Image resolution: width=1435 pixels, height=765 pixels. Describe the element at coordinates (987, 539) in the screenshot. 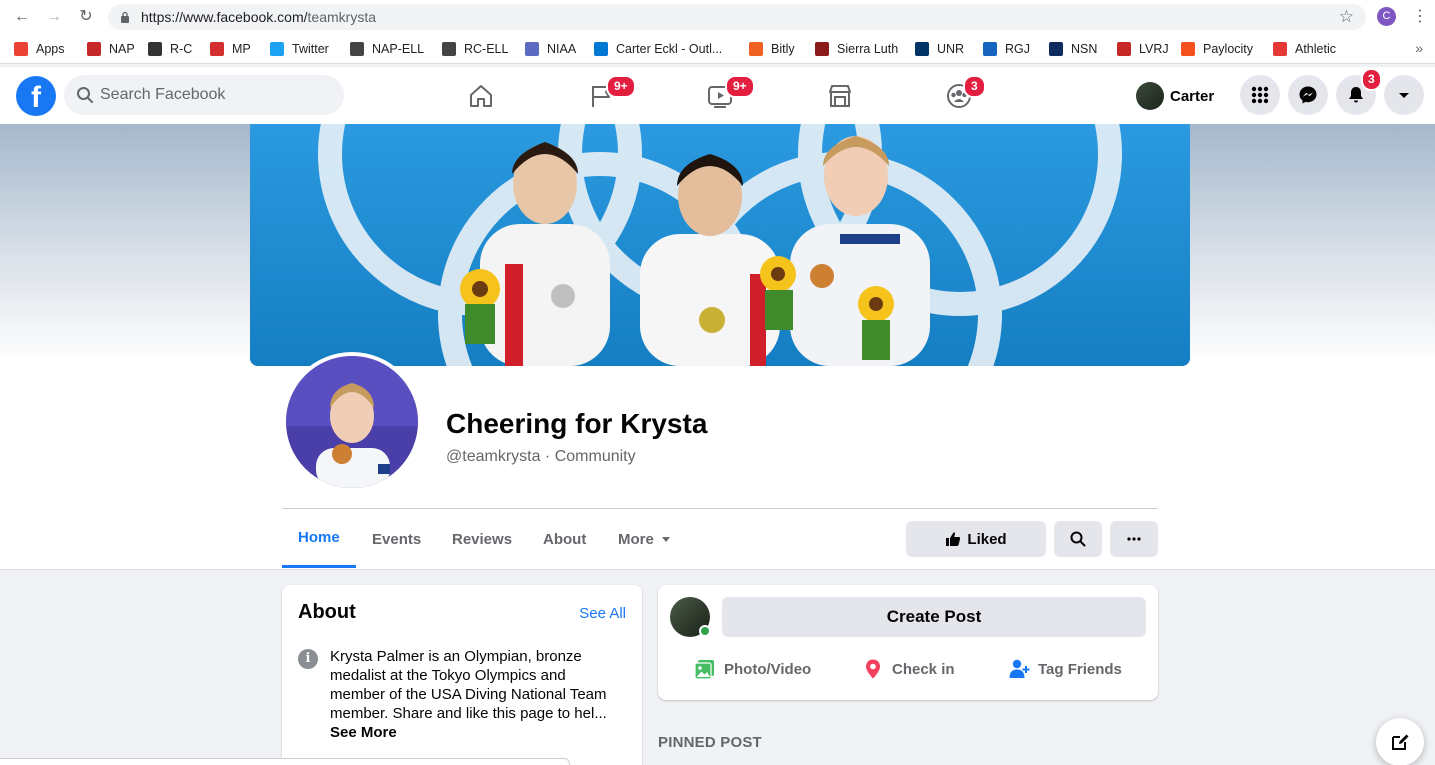

I see `liked-label: Liked` at that location.